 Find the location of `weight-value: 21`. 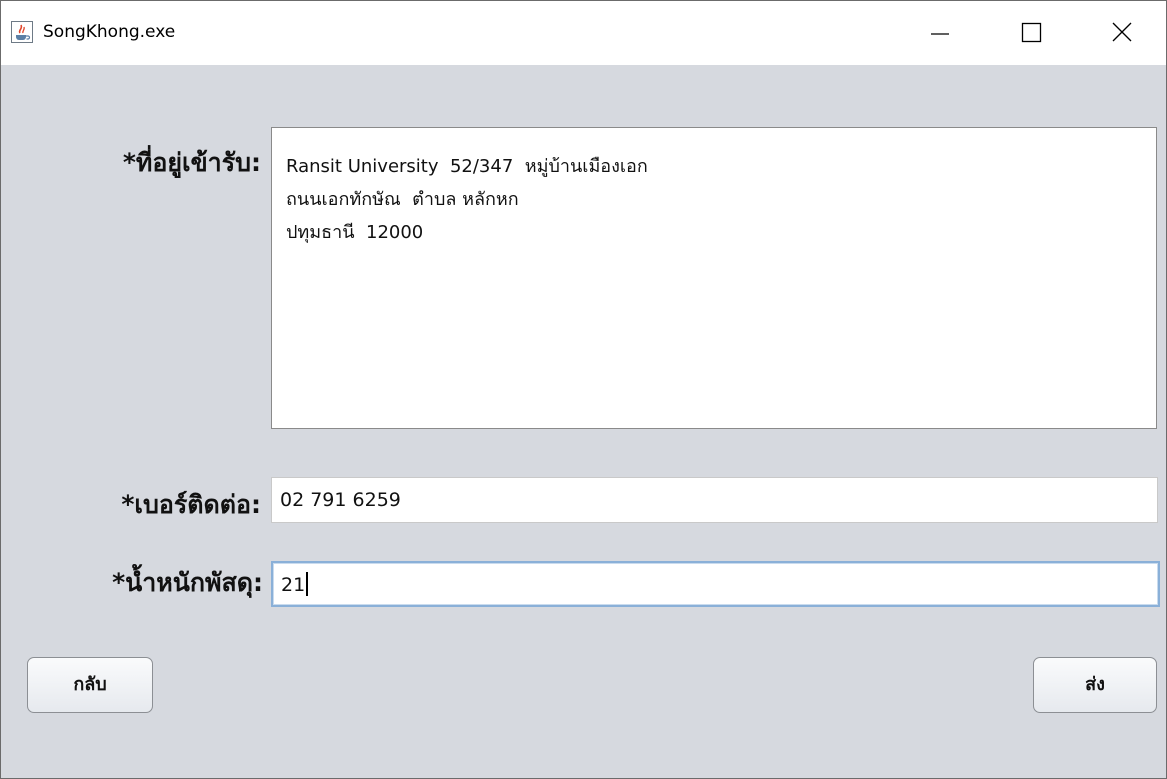

weight-value: 21 is located at coordinates (293, 585).